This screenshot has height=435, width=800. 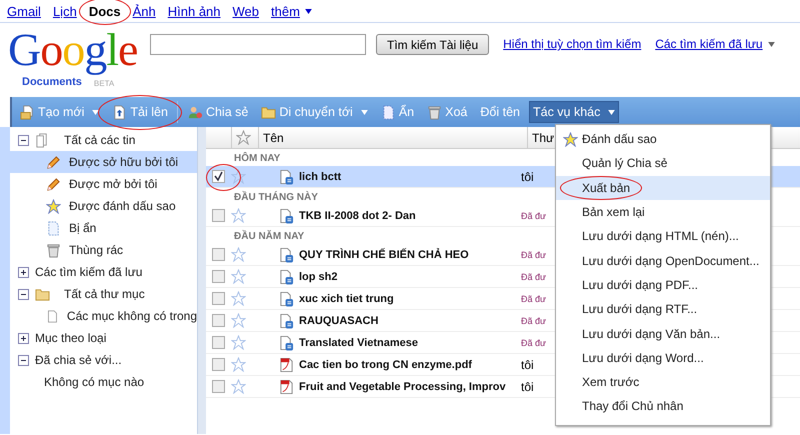 I want to click on page-icon, so click(x=52, y=316).